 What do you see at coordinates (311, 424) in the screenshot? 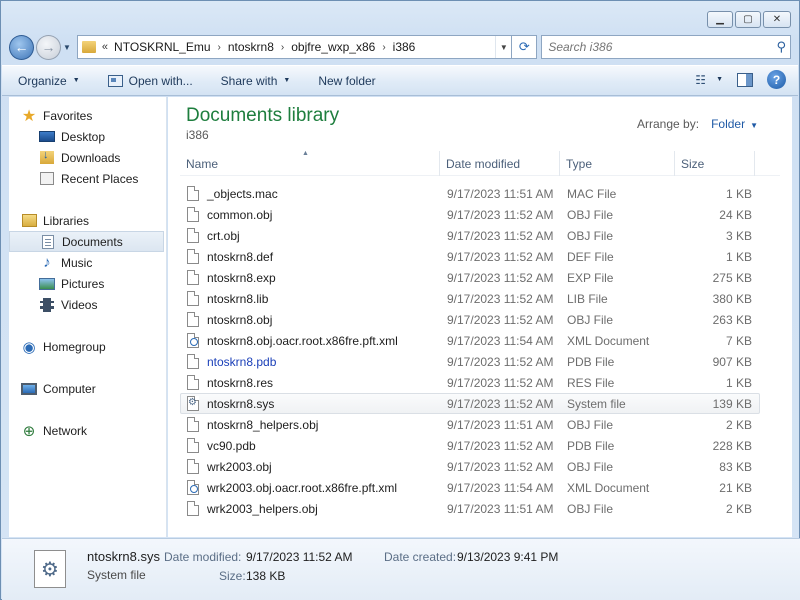
I see `file-name-cell: ntoskrn8_helpers.obj` at bounding box center [311, 424].